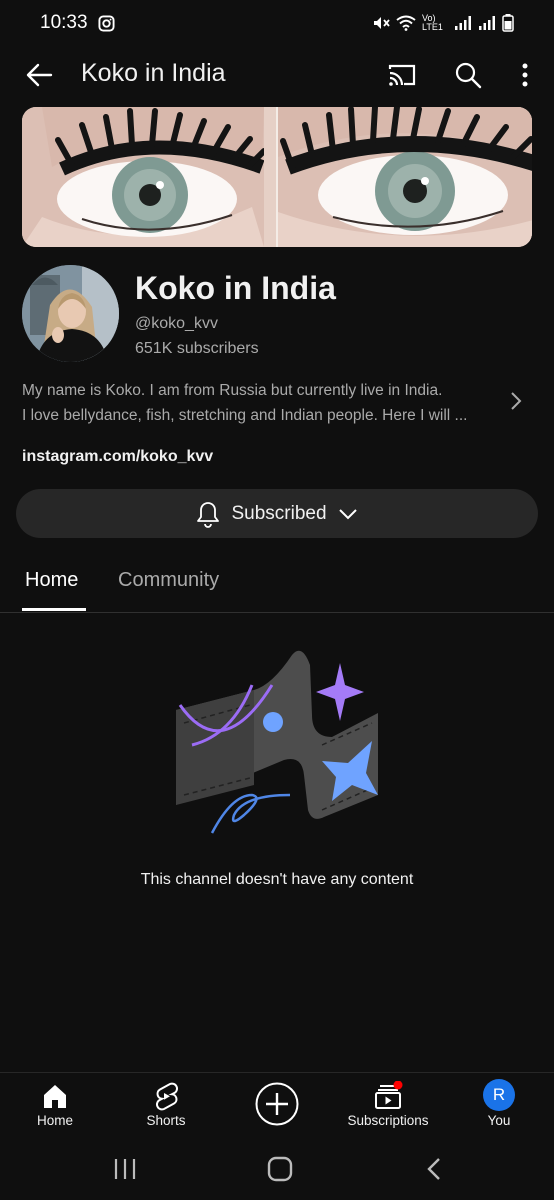  I want to click on banner-eye-right, so click(404, 177).